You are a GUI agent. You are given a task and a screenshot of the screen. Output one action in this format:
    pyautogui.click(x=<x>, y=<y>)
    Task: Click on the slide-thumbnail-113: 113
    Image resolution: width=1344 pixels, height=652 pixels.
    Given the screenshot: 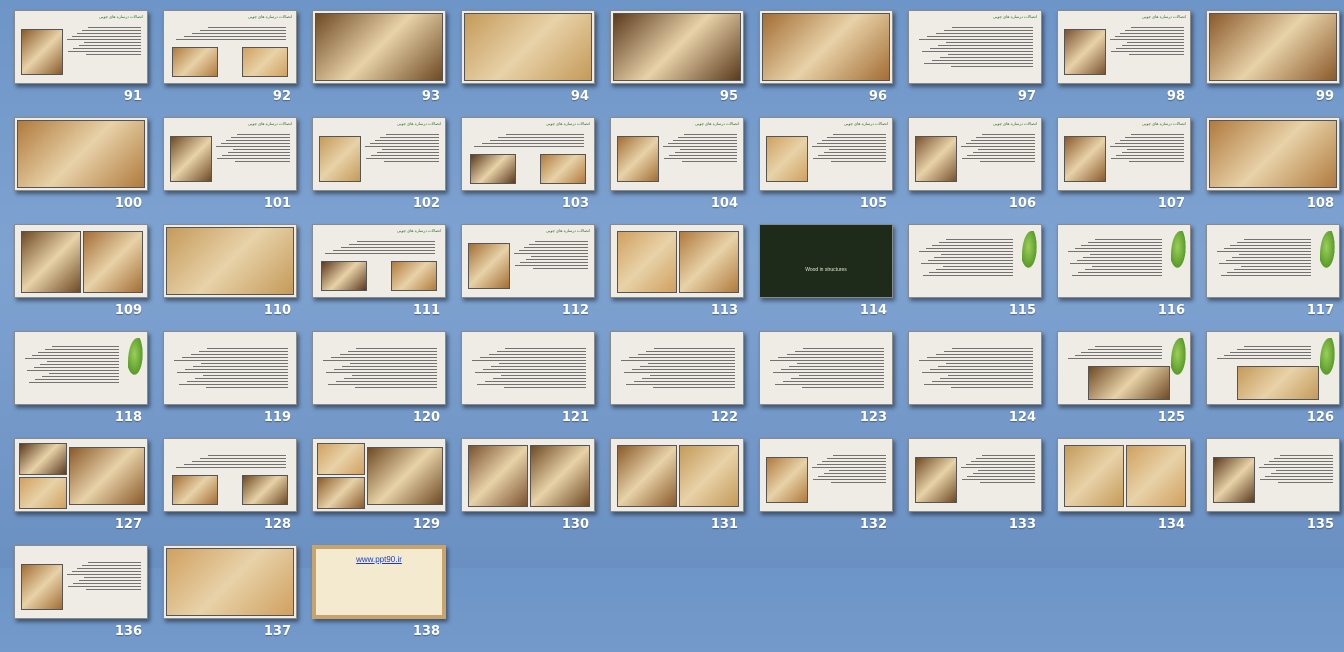 What is the action you would take?
    pyautogui.click(x=678, y=277)
    